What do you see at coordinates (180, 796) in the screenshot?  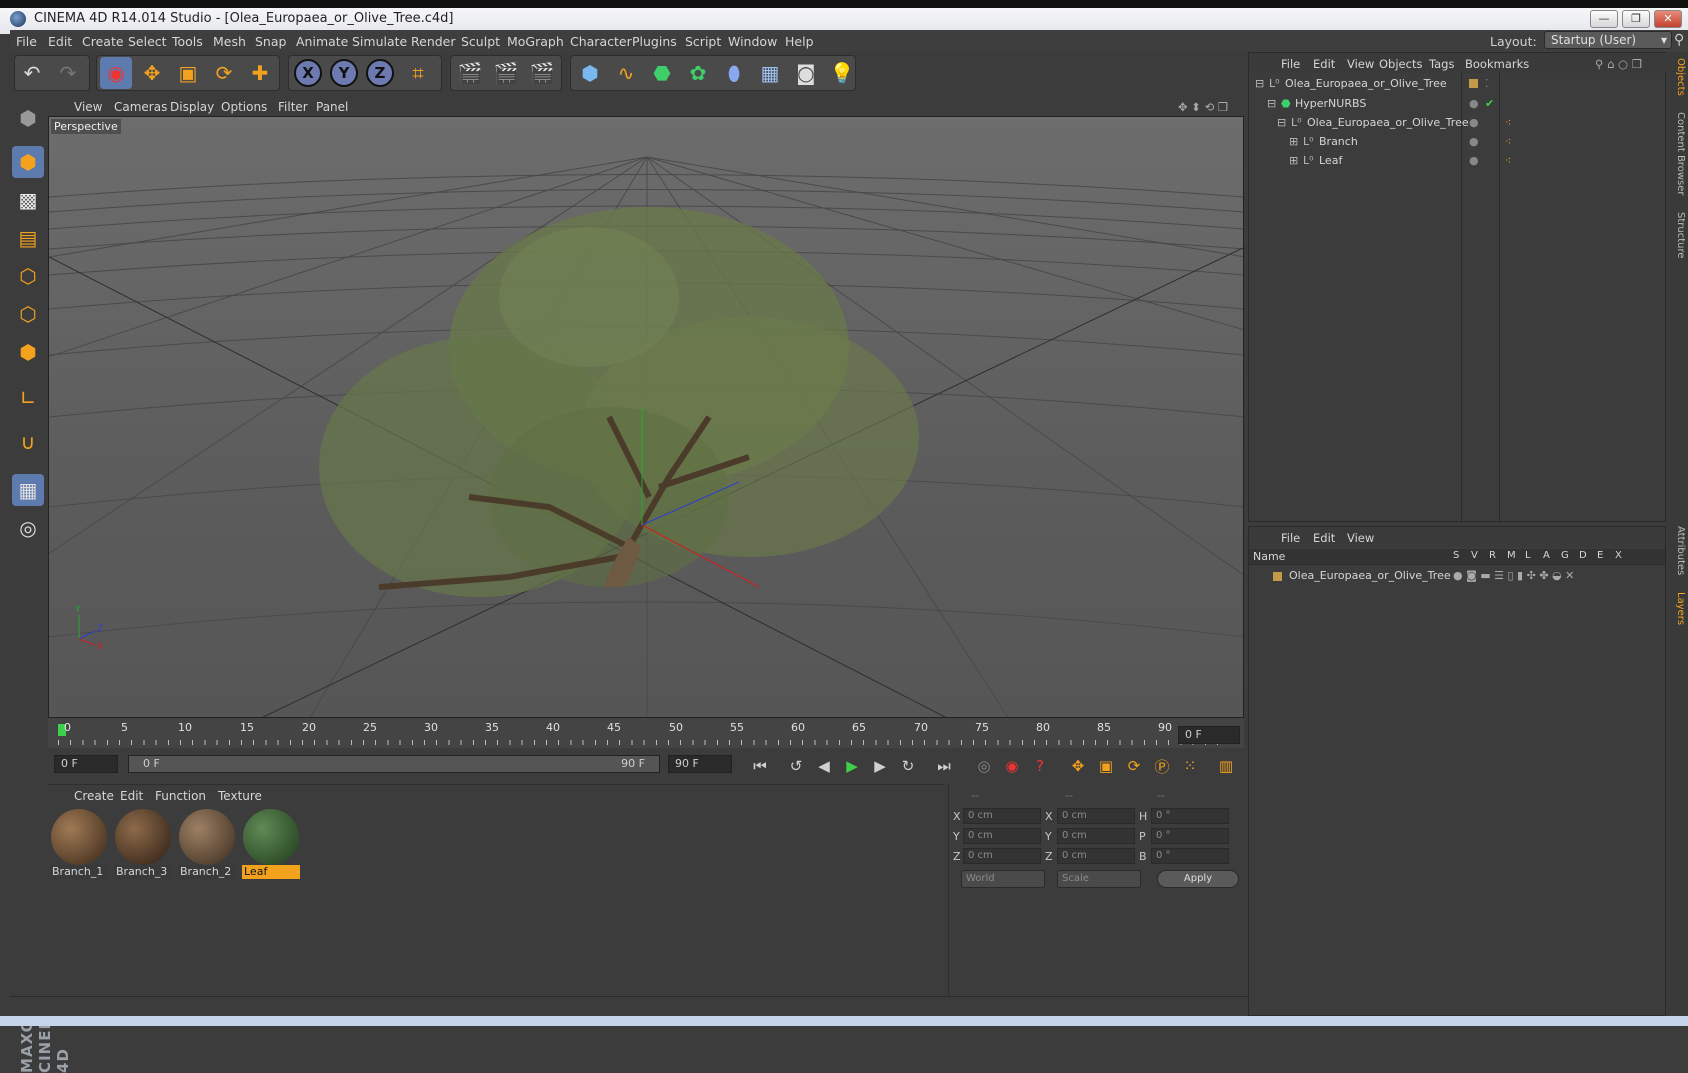 I see `material-menu-function: Function` at bounding box center [180, 796].